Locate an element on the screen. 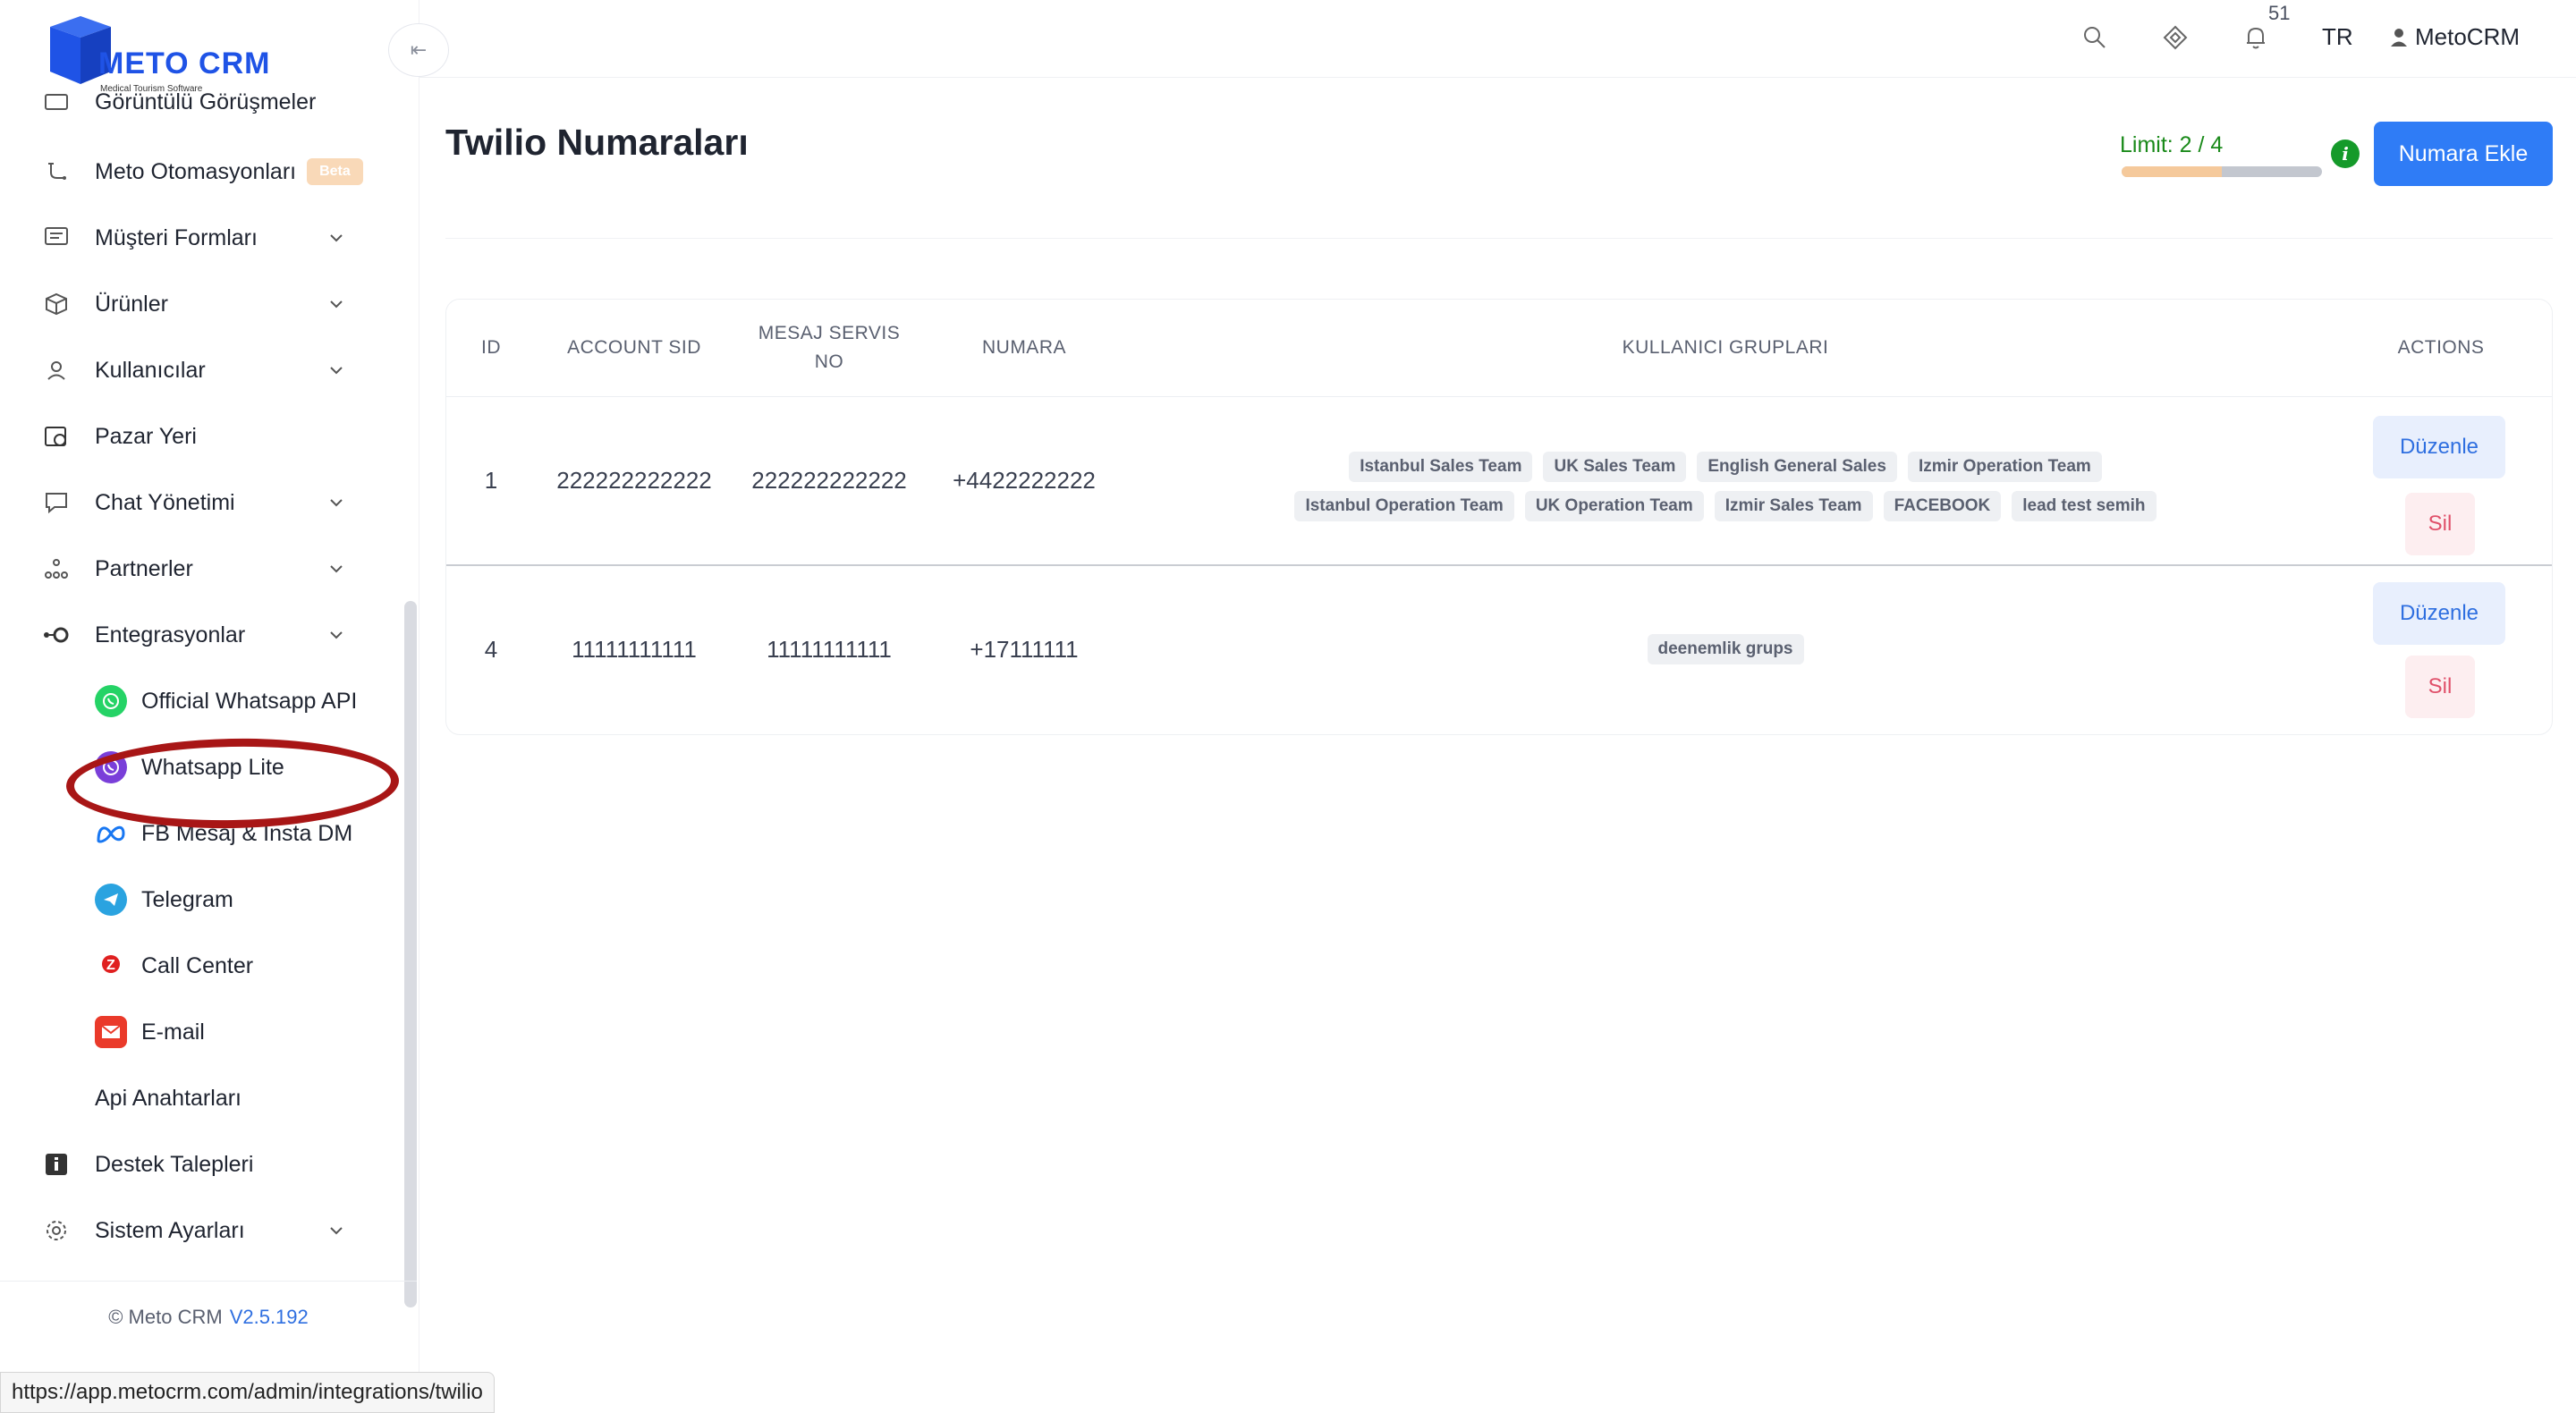 This screenshot has height=1413, width=2576. group-tag: English General Sales is located at coordinates (1797, 467).